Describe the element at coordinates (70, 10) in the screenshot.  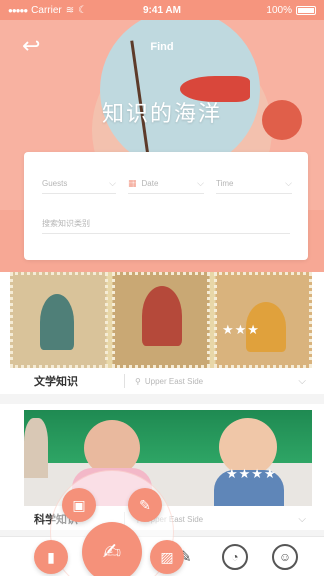
I see `wifi-icon: ≋` at that location.